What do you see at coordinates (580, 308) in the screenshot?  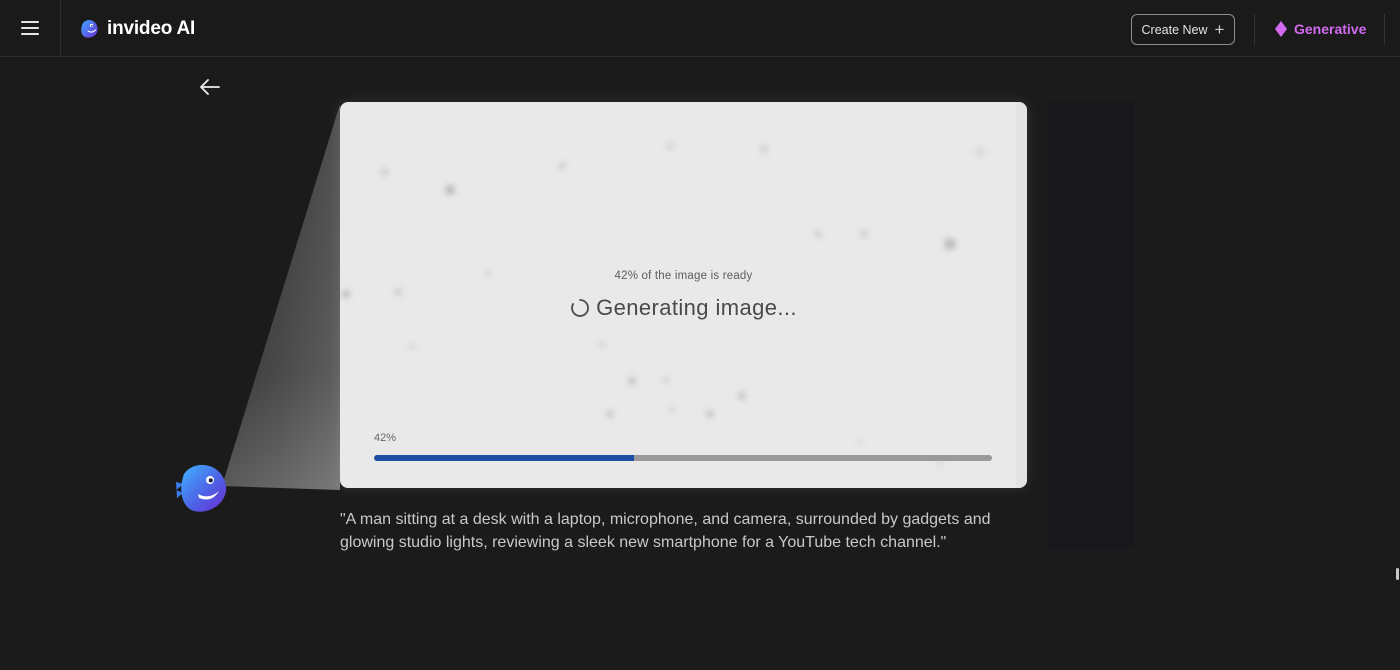 I see `spinner-icon` at bounding box center [580, 308].